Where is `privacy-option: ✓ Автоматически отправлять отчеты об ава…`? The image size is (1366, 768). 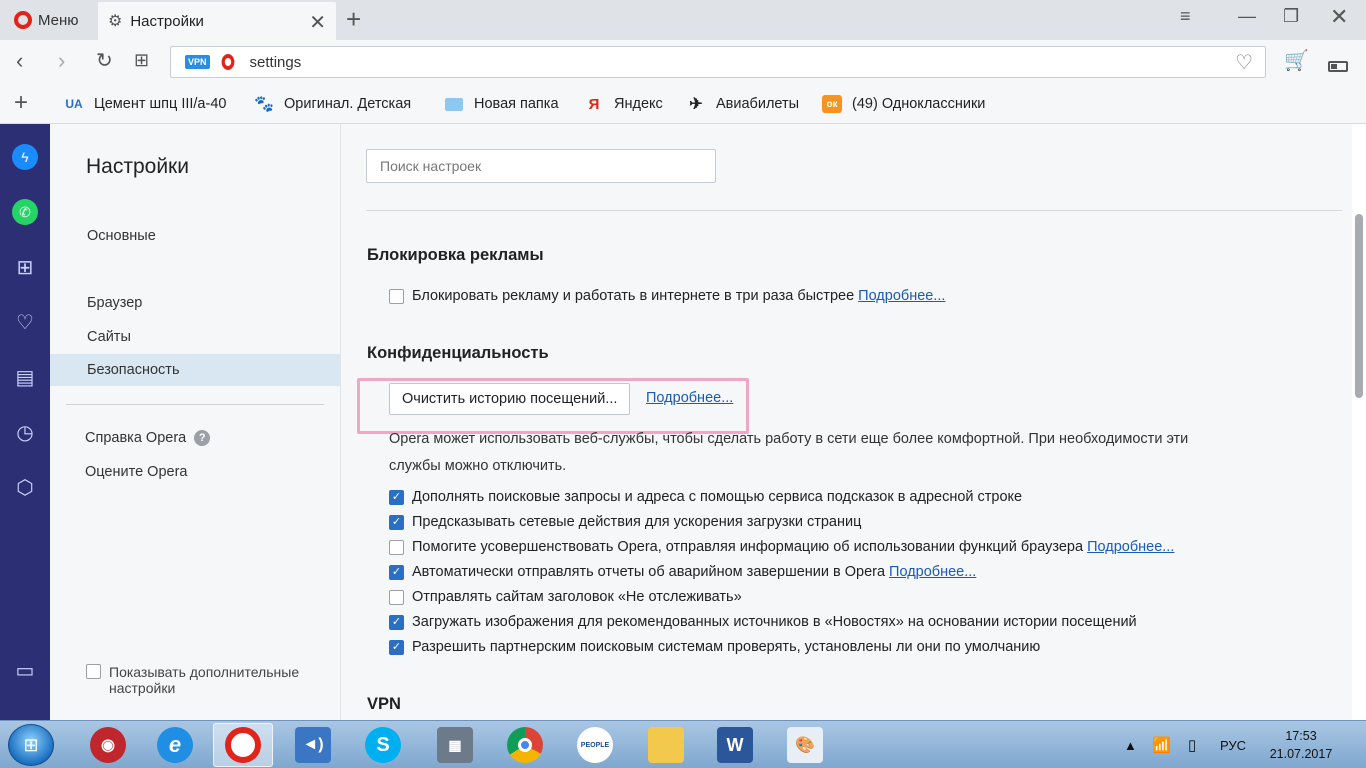
privacy-option: ✓ Автоматически отправлять отчеты об ава… is located at coordinates (682, 572).